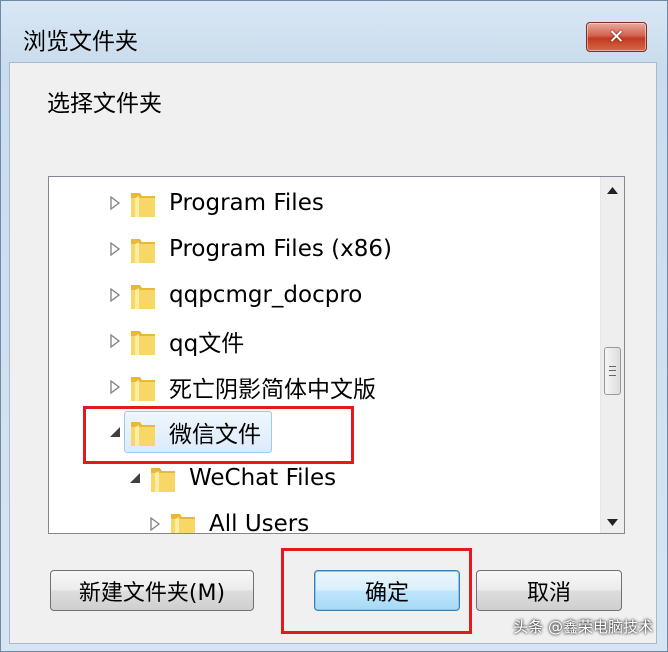 The height and width of the screenshot is (652, 668). Describe the element at coordinates (104, 104) in the screenshot. I see `instruction-label: 选择文件夹` at that location.